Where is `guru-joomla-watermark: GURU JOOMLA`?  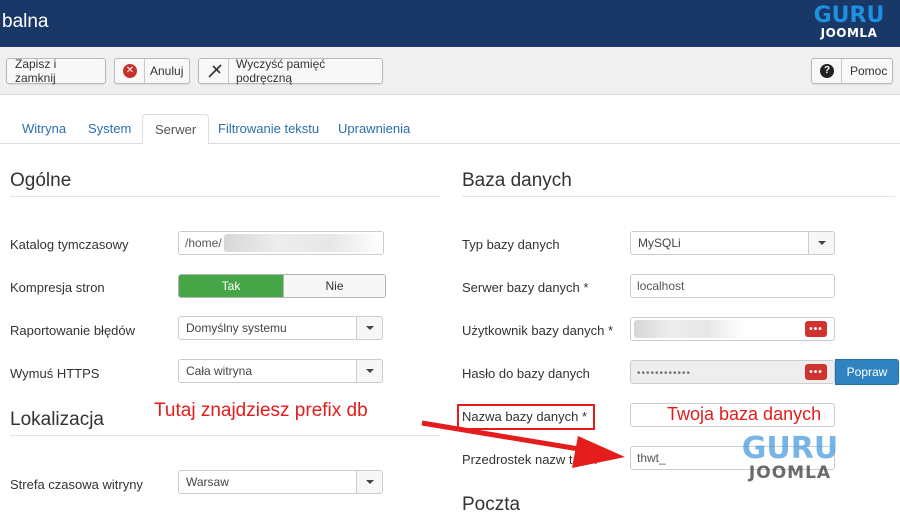 guru-joomla-watermark: GURU JOOMLA is located at coordinates (790, 457).